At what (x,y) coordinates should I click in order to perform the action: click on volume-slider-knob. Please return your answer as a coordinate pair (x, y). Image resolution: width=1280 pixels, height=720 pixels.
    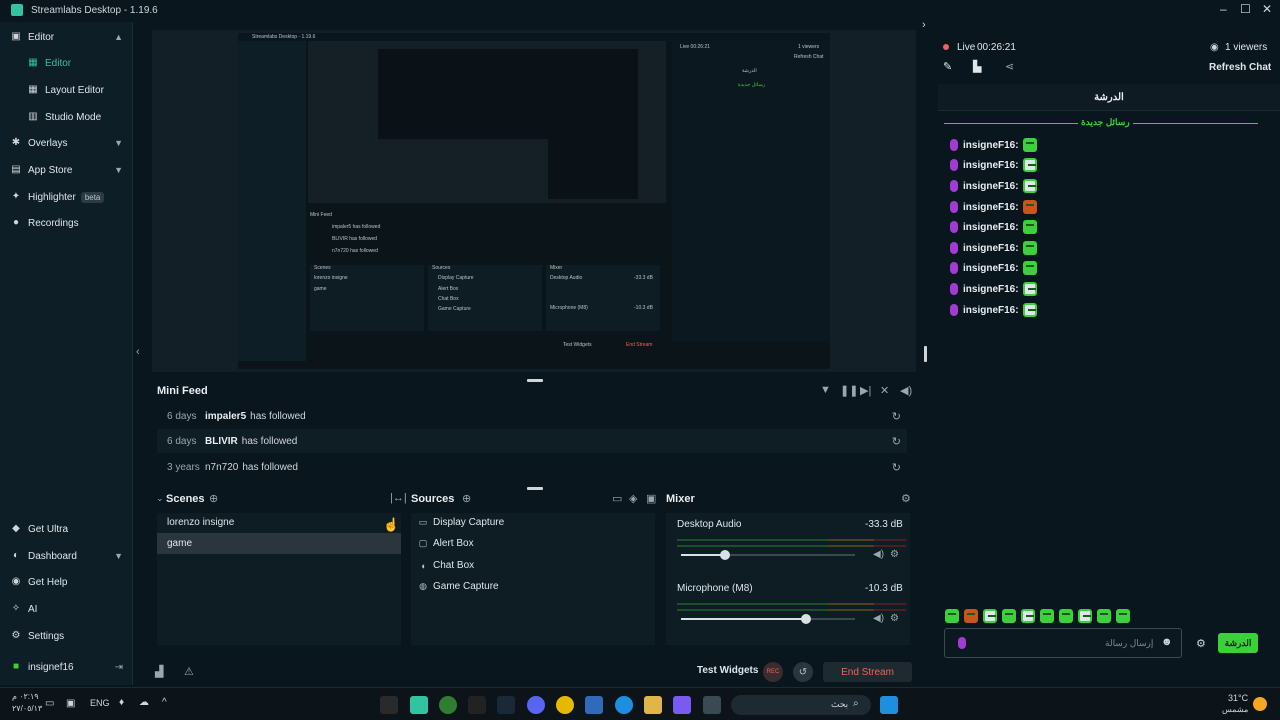
    Looking at the image, I should click on (724, 555).